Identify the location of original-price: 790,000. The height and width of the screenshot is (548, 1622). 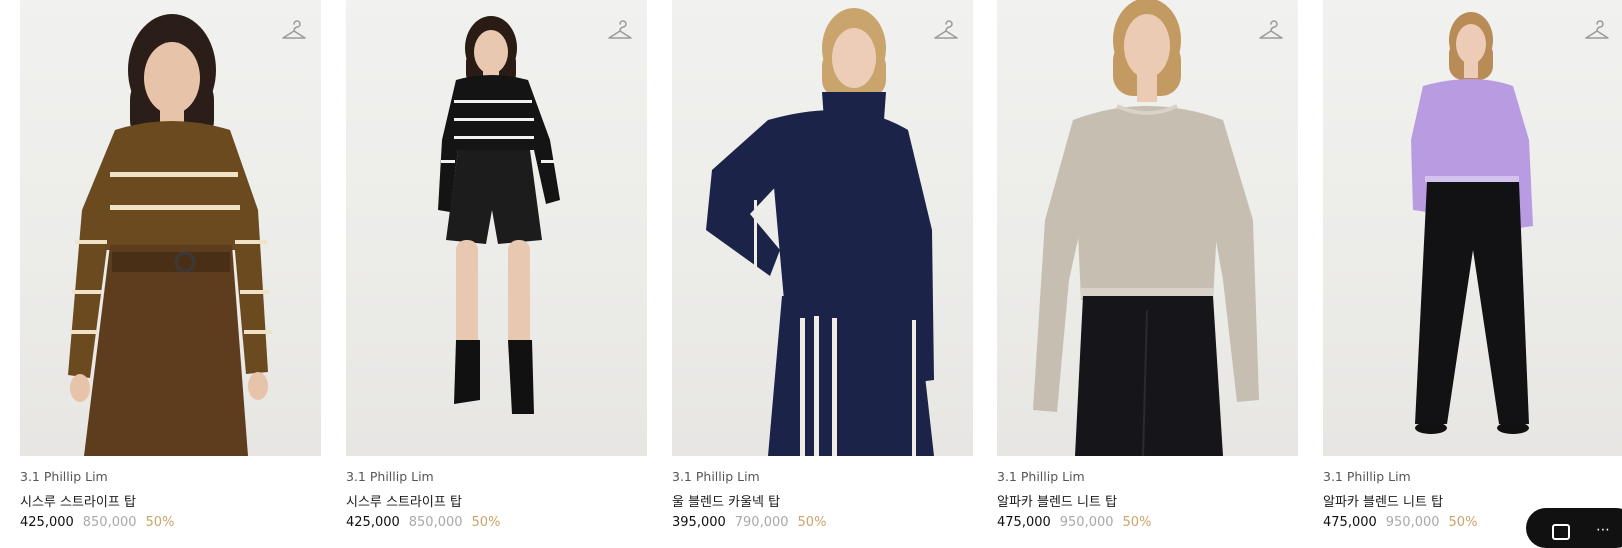
(761, 522).